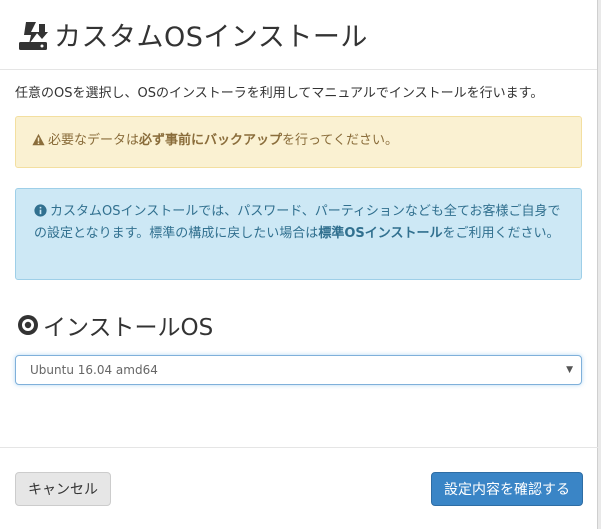 The image size is (601, 529). What do you see at coordinates (211, 37) in the screenshot?
I see `modal-title: カスタムOSインストール` at bounding box center [211, 37].